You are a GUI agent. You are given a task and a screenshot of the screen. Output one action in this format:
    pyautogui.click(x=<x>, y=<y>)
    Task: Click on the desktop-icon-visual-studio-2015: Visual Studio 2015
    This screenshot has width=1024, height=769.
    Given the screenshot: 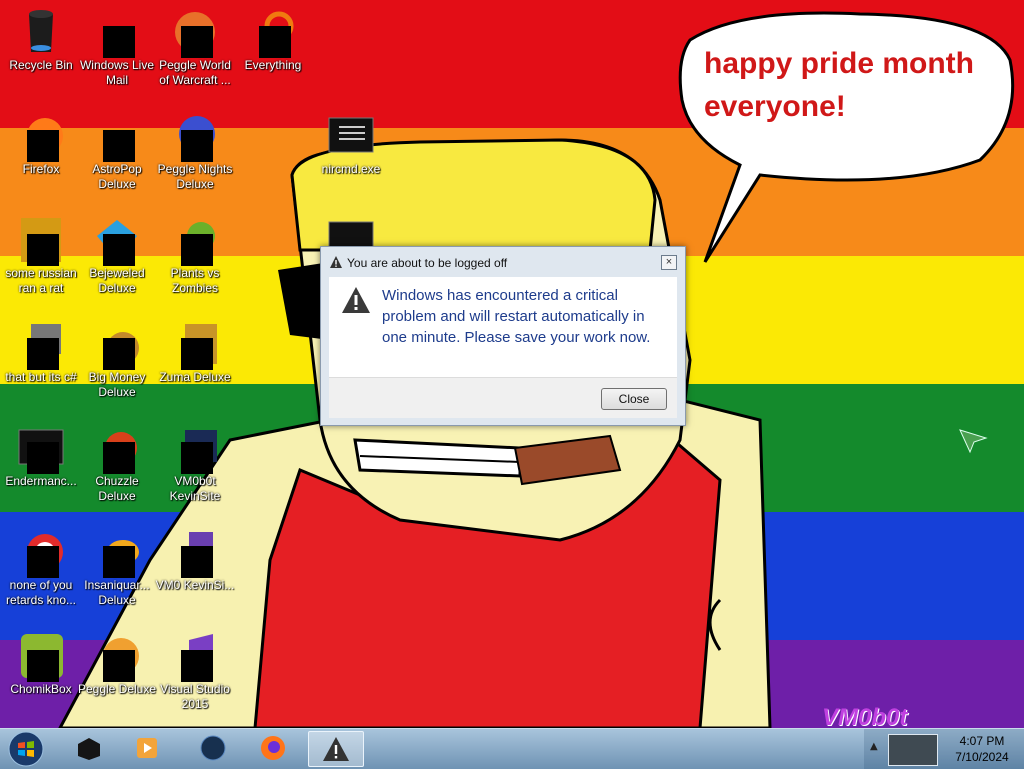 What is the action you would take?
    pyautogui.click(x=195, y=676)
    